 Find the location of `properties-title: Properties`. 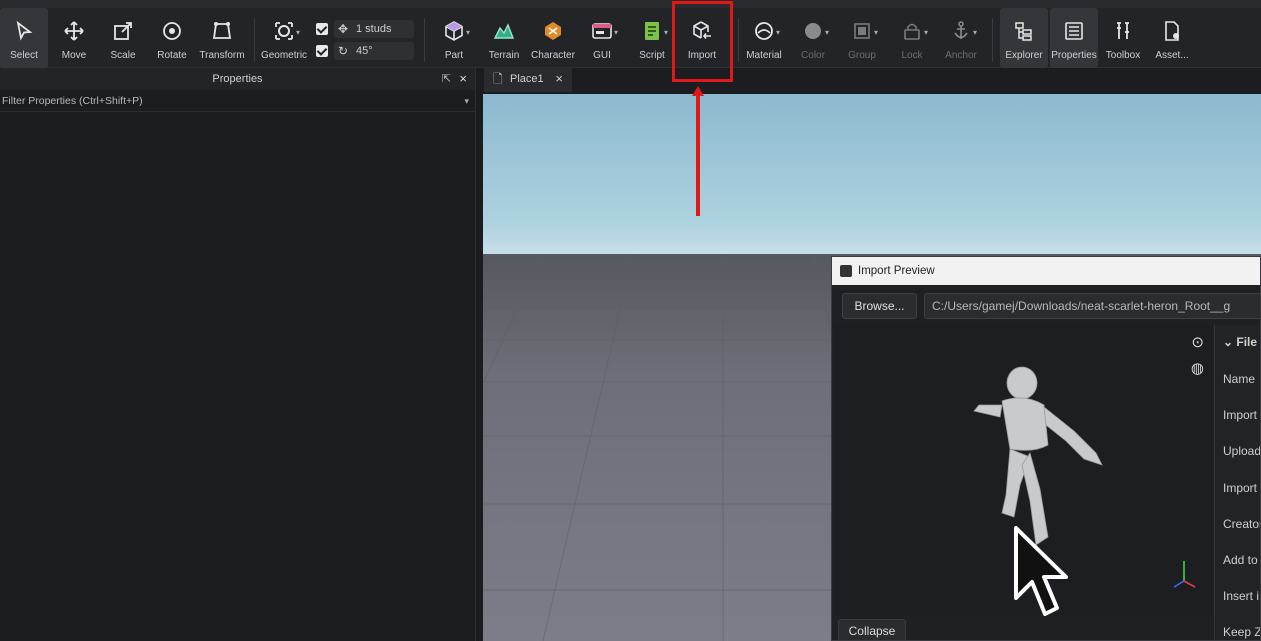

properties-title: Properties is located at coordinates (237, 79).